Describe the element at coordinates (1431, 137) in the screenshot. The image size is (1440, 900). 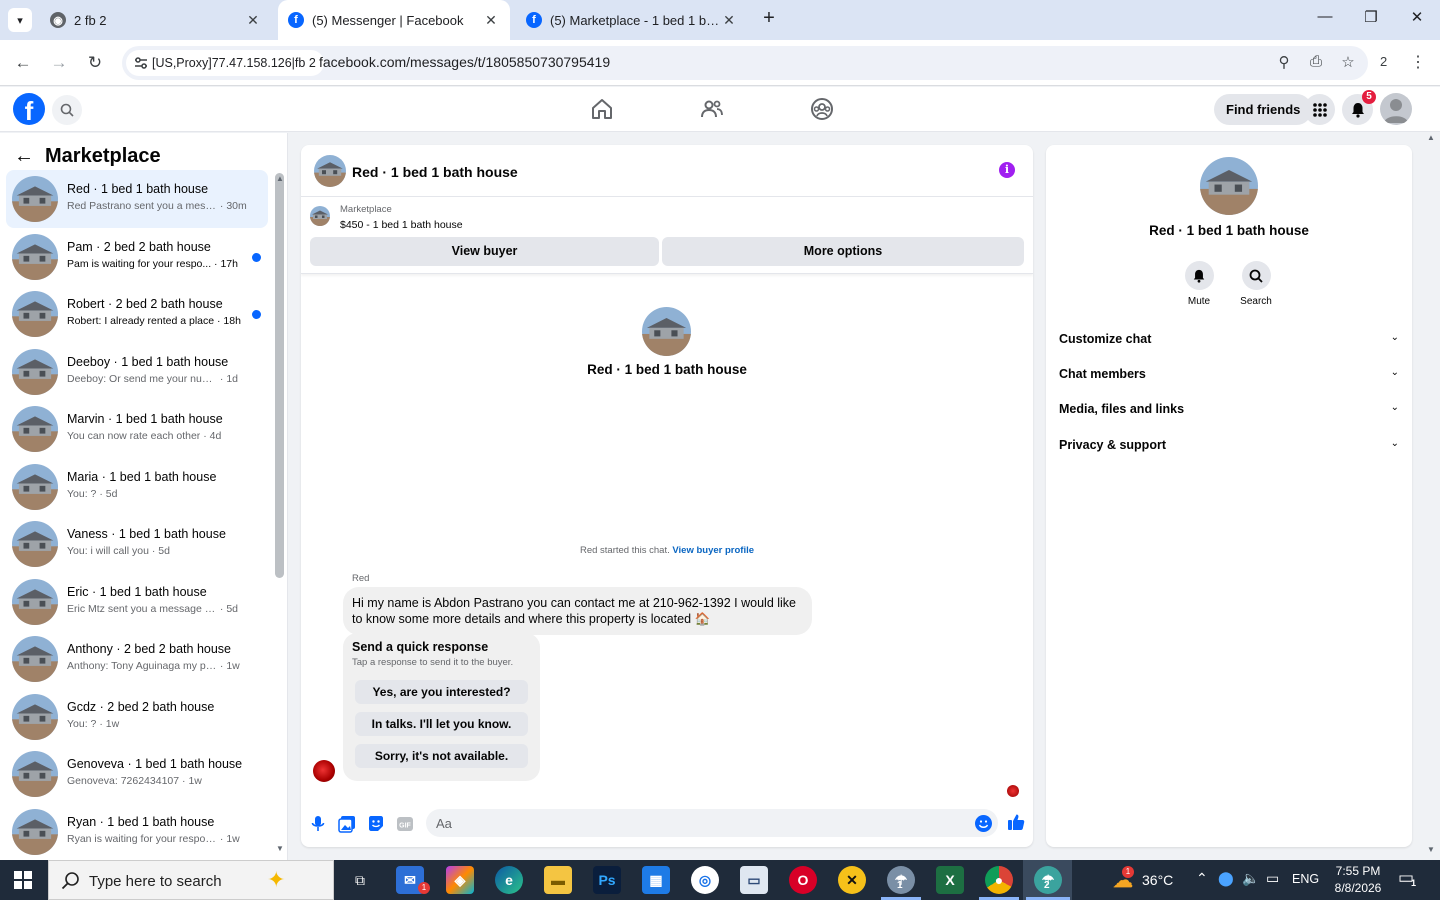
I see `page-scroll-up-icon: ▲` at that location.